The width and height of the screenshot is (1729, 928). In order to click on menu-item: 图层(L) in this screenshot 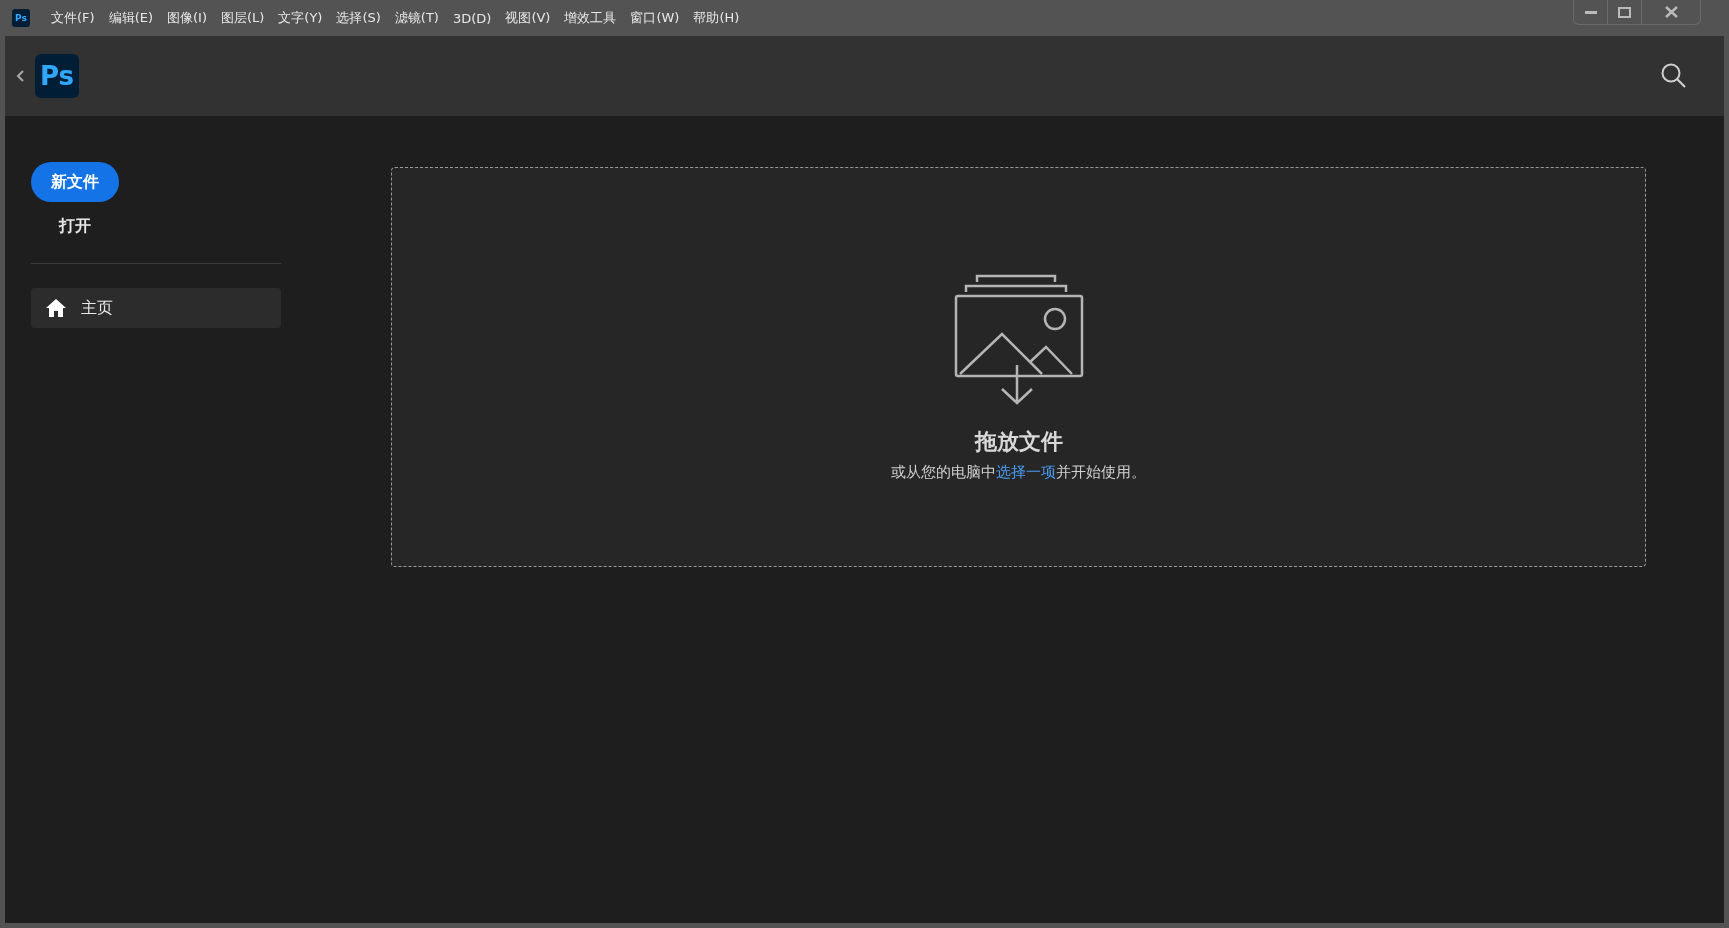, I will do `click(242, 18)`.